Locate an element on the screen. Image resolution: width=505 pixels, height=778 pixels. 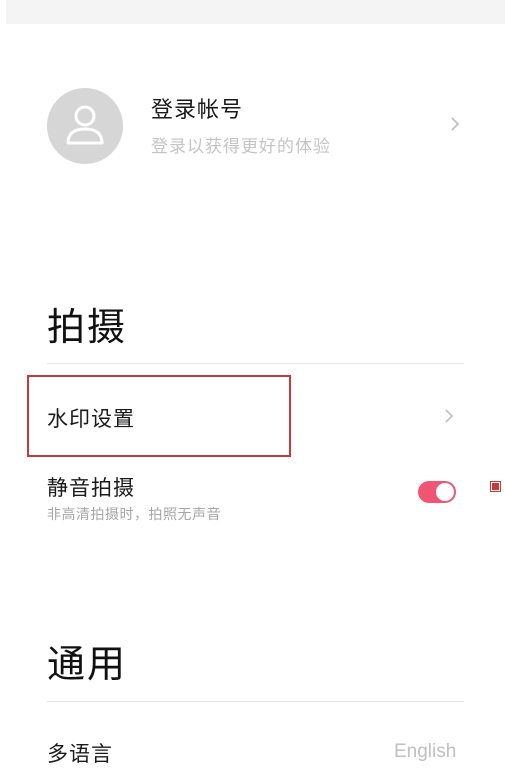
language-value: English is located at coordinates (425, 751).